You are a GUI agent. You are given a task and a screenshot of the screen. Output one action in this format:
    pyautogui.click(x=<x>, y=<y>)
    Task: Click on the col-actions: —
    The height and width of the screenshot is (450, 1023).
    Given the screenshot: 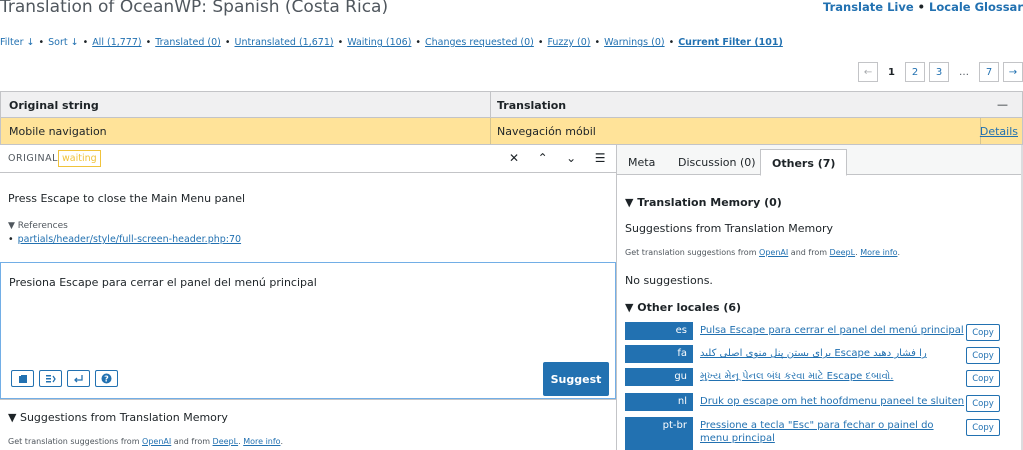 What is the action you would take?
    pyautogui.click(x=1002, y=104)
    